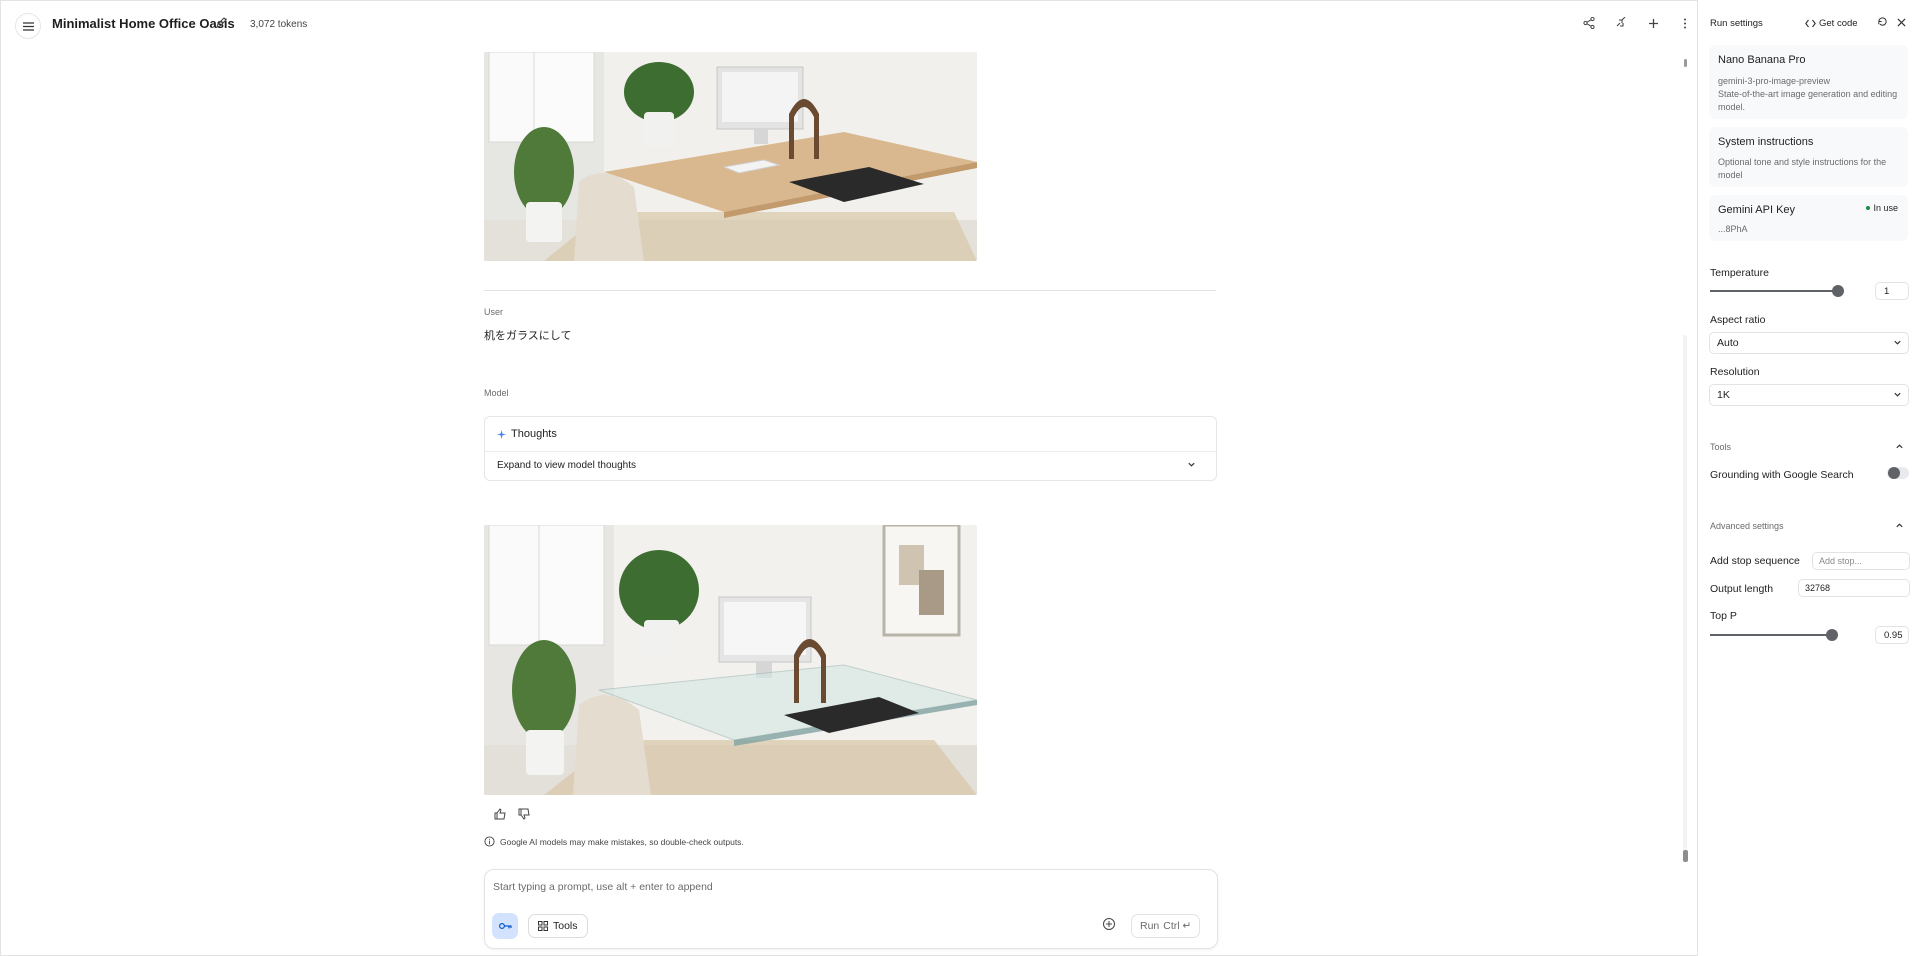 Image resolution: width=1920 pixels, height=956 pixels. I want to click on api-key-card: Gemini API Key In use ...8PhA, so click(1808, 218).